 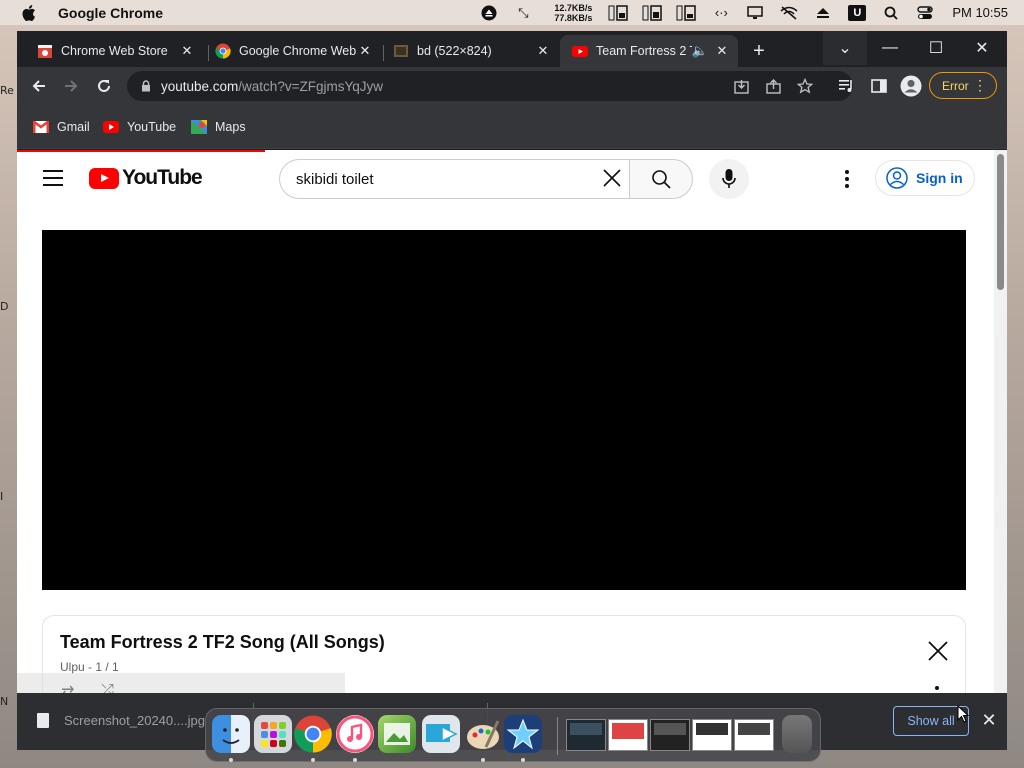 What do you see at coordinates (721, 12) in the screenshot?
I see `code-brackets-icon: ‹·›` at bounding box center [721, 12].